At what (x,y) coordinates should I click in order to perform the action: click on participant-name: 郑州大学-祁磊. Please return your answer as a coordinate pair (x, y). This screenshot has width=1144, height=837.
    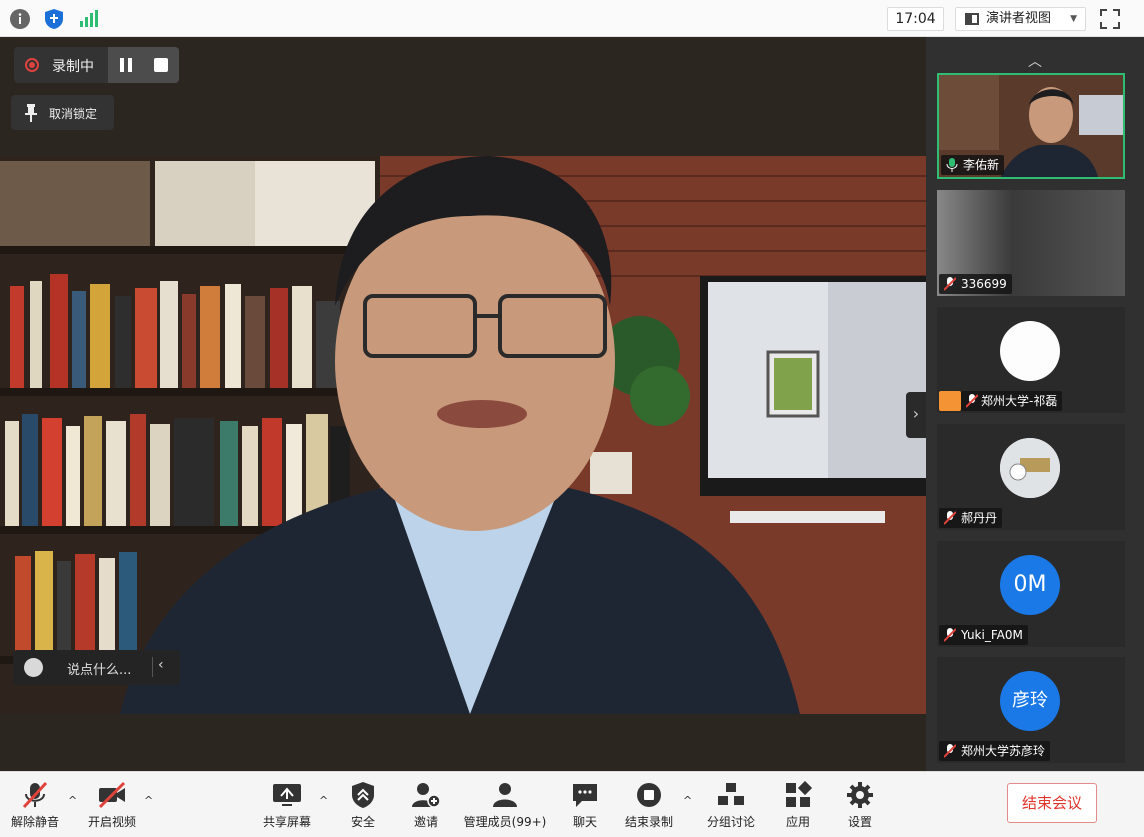
    Looking at the image, I should click on (1019, 401).